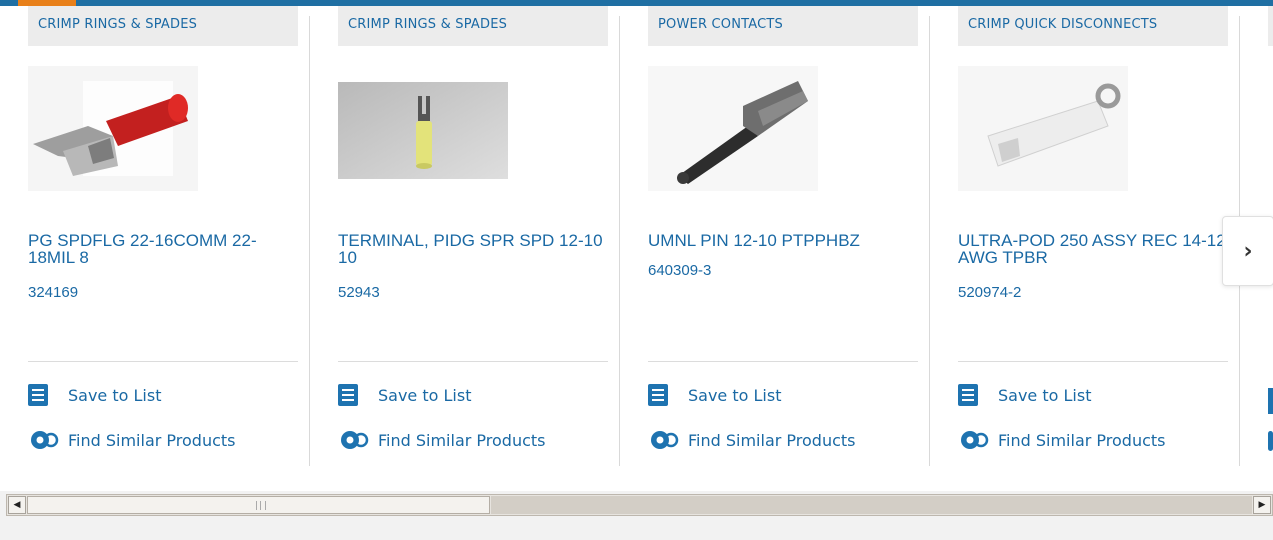  Describe the element at coordinates (113, 128) in the screenshot. I see `red-spade-terminal-image` at that location.